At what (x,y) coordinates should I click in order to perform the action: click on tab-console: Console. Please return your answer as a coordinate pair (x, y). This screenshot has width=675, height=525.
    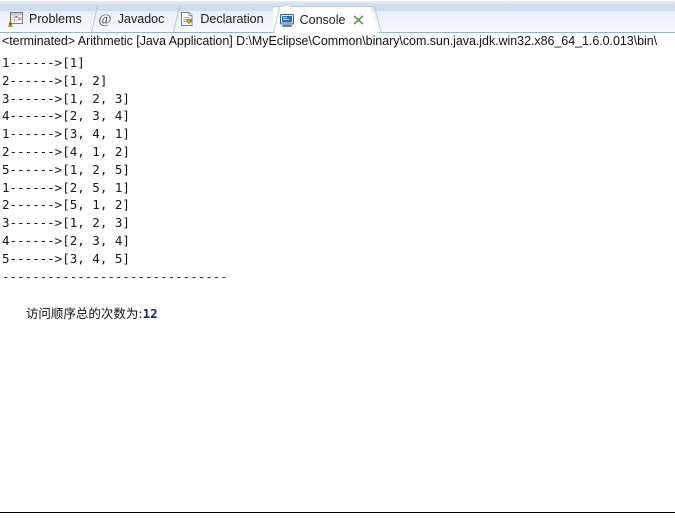
    Looking at the image, I should click on (322, 19).